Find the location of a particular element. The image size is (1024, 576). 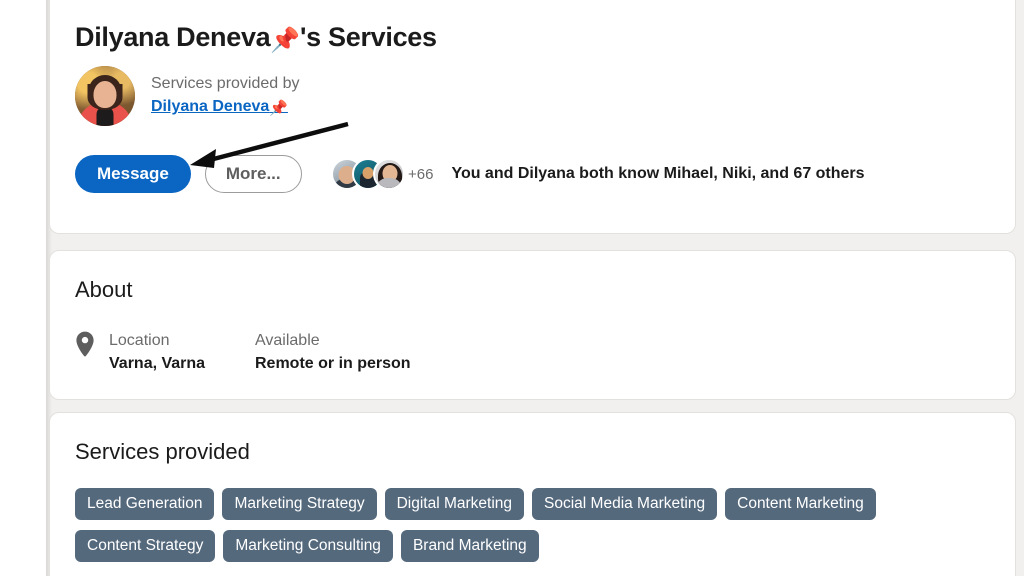

services-heading: Services provided is located at coordinates (162, 451).